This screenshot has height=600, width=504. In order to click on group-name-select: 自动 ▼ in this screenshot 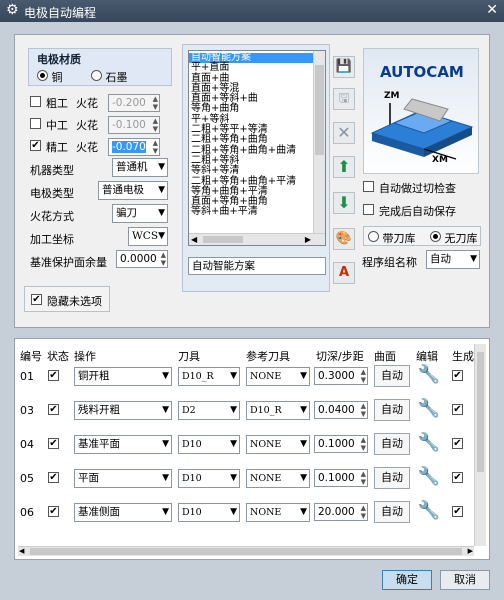, I will do `click(453, 259)`.